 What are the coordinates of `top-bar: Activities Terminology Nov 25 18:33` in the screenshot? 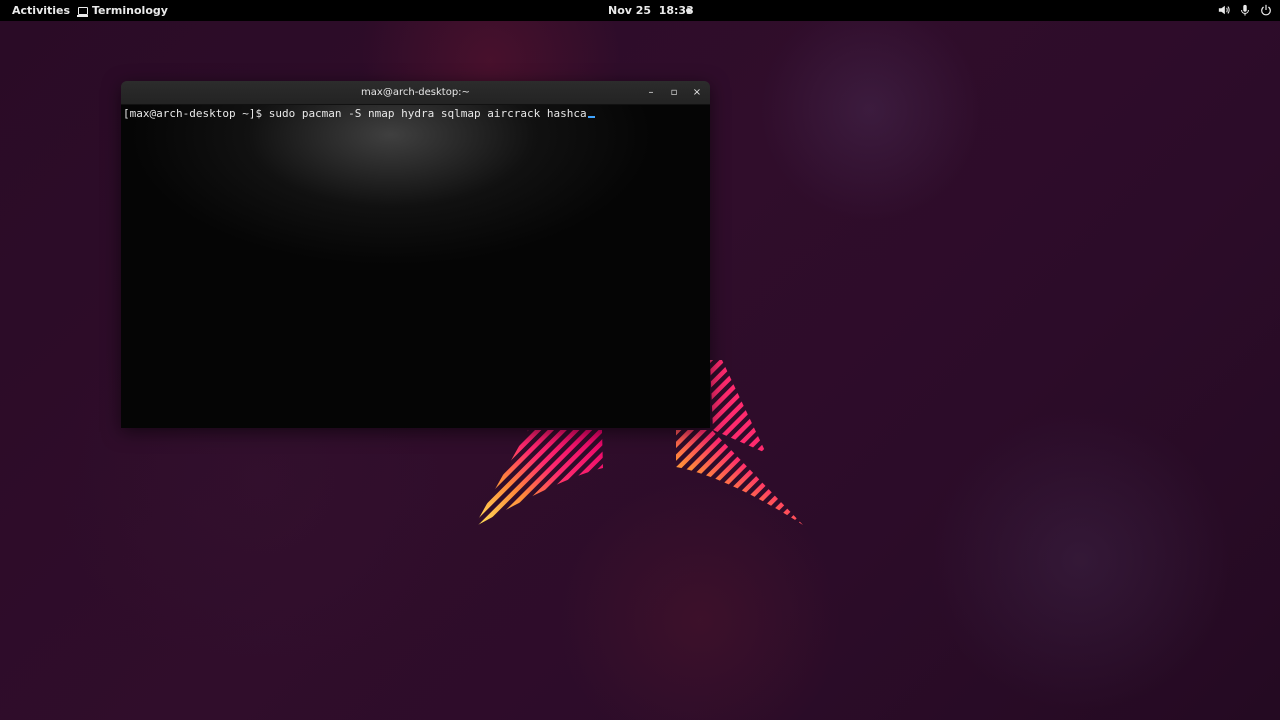 It's located at (640, 10).